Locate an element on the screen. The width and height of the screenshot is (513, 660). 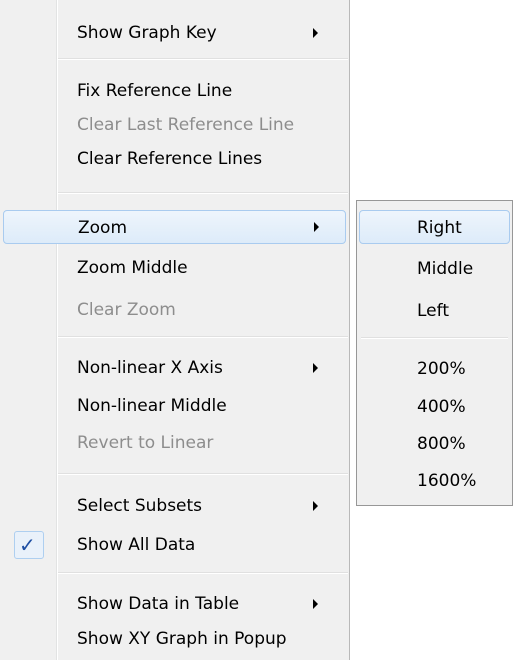
menu-item-label: Show Graph Key is located at coordinates (147, 33).